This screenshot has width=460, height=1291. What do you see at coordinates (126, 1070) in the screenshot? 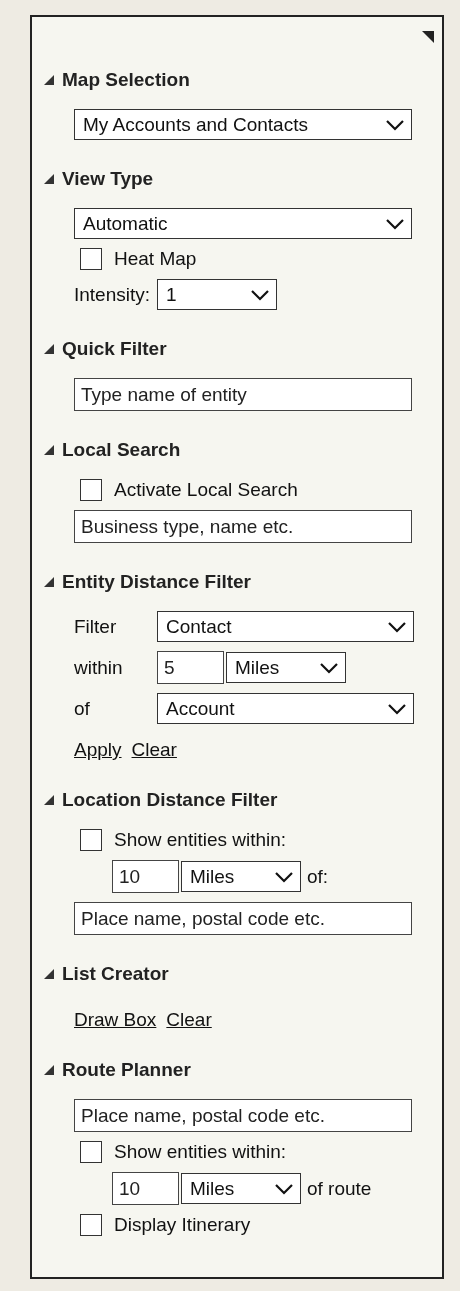
I see `section-title: Route Planner` at bounding box center [126, 1070].